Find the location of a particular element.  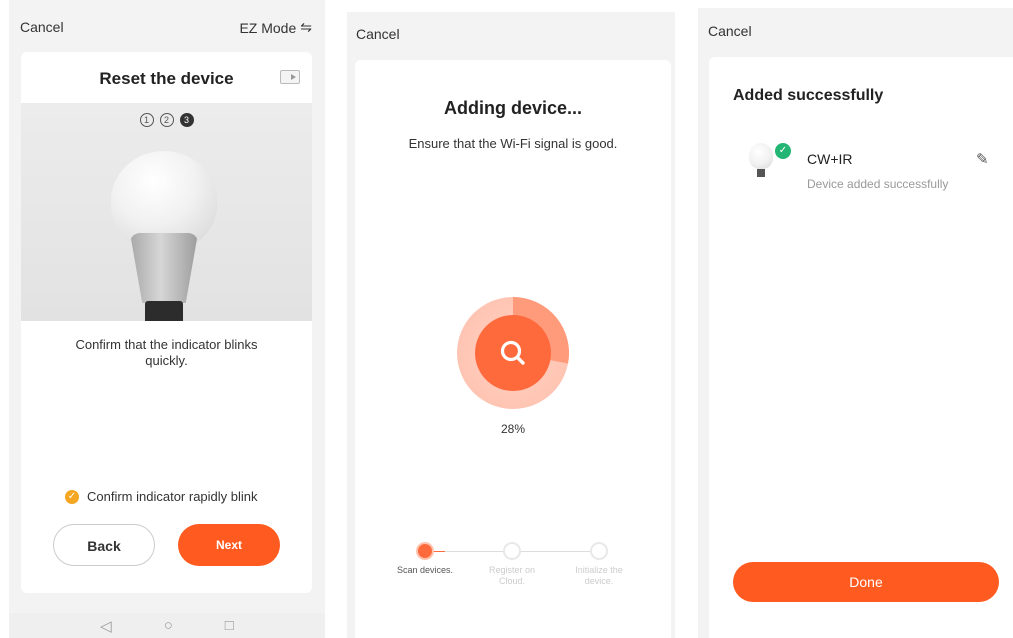

step-scan-dot is located at coordinates (425, 551).